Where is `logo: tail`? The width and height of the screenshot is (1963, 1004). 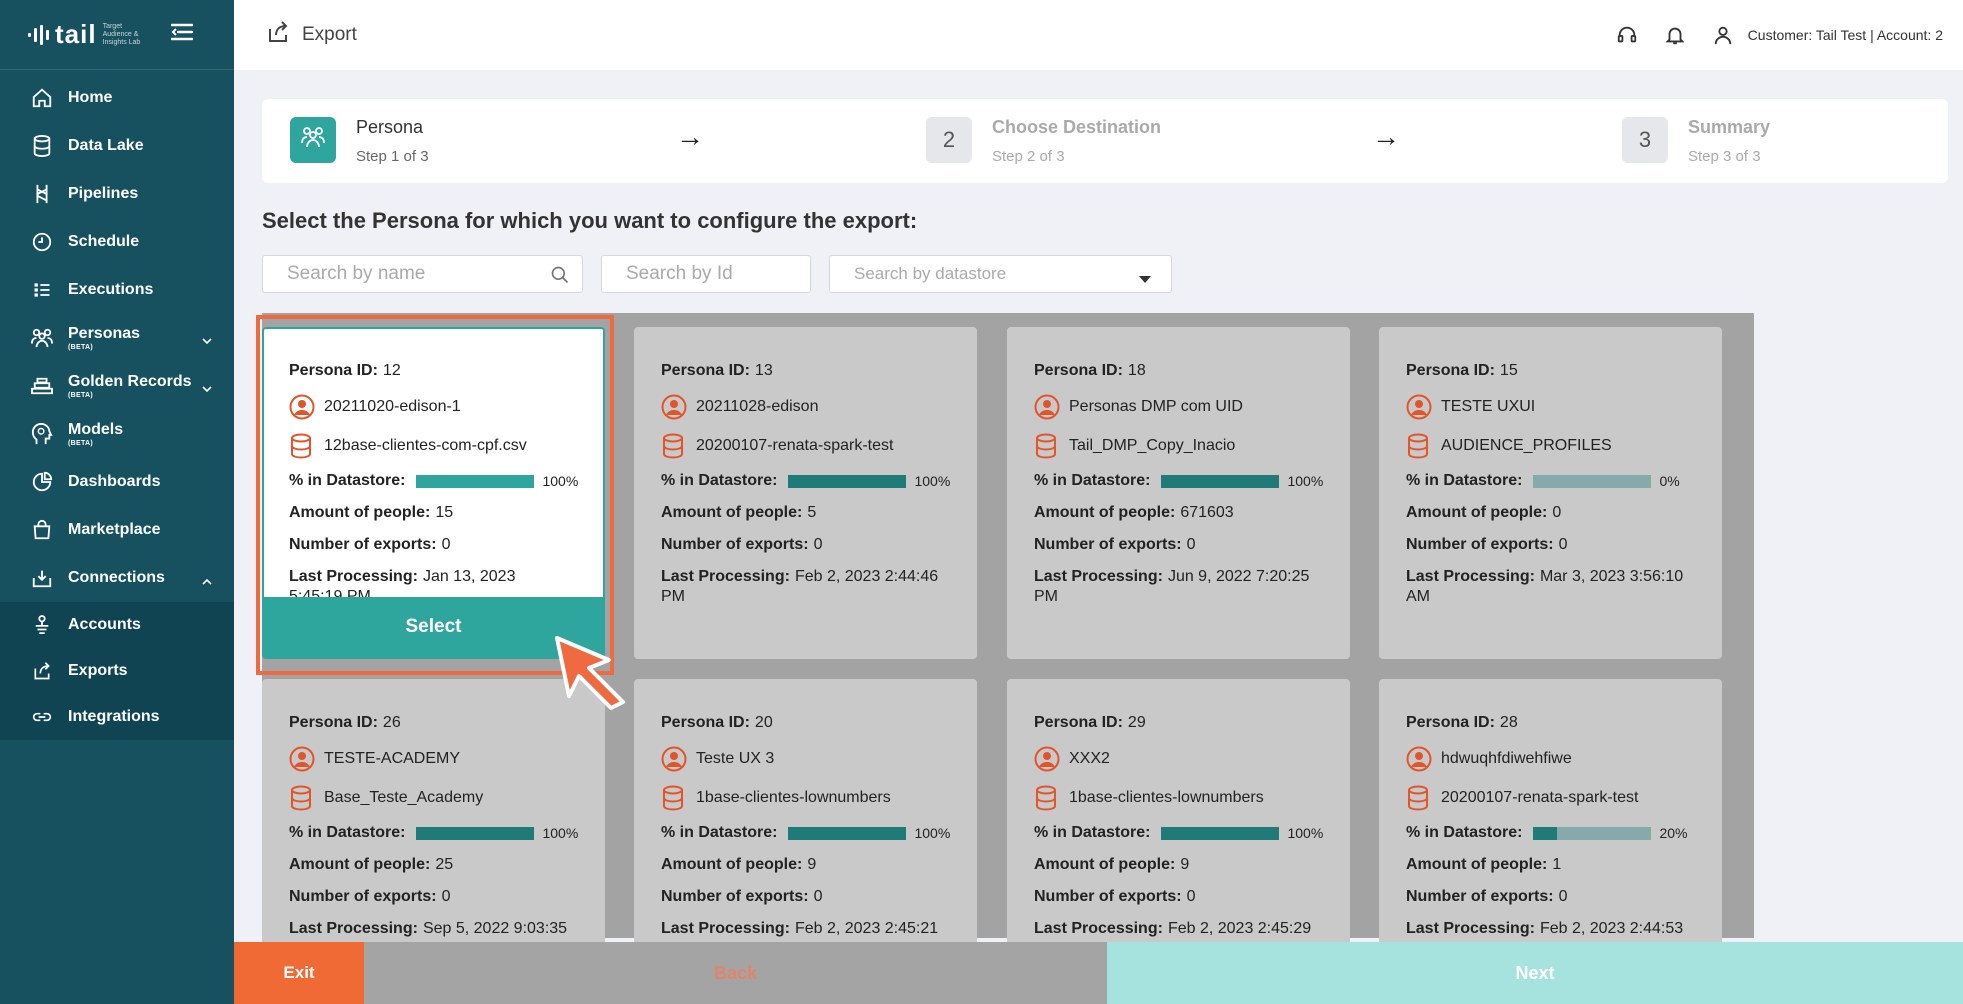
logo: tail is located at coordinates (62, 34).